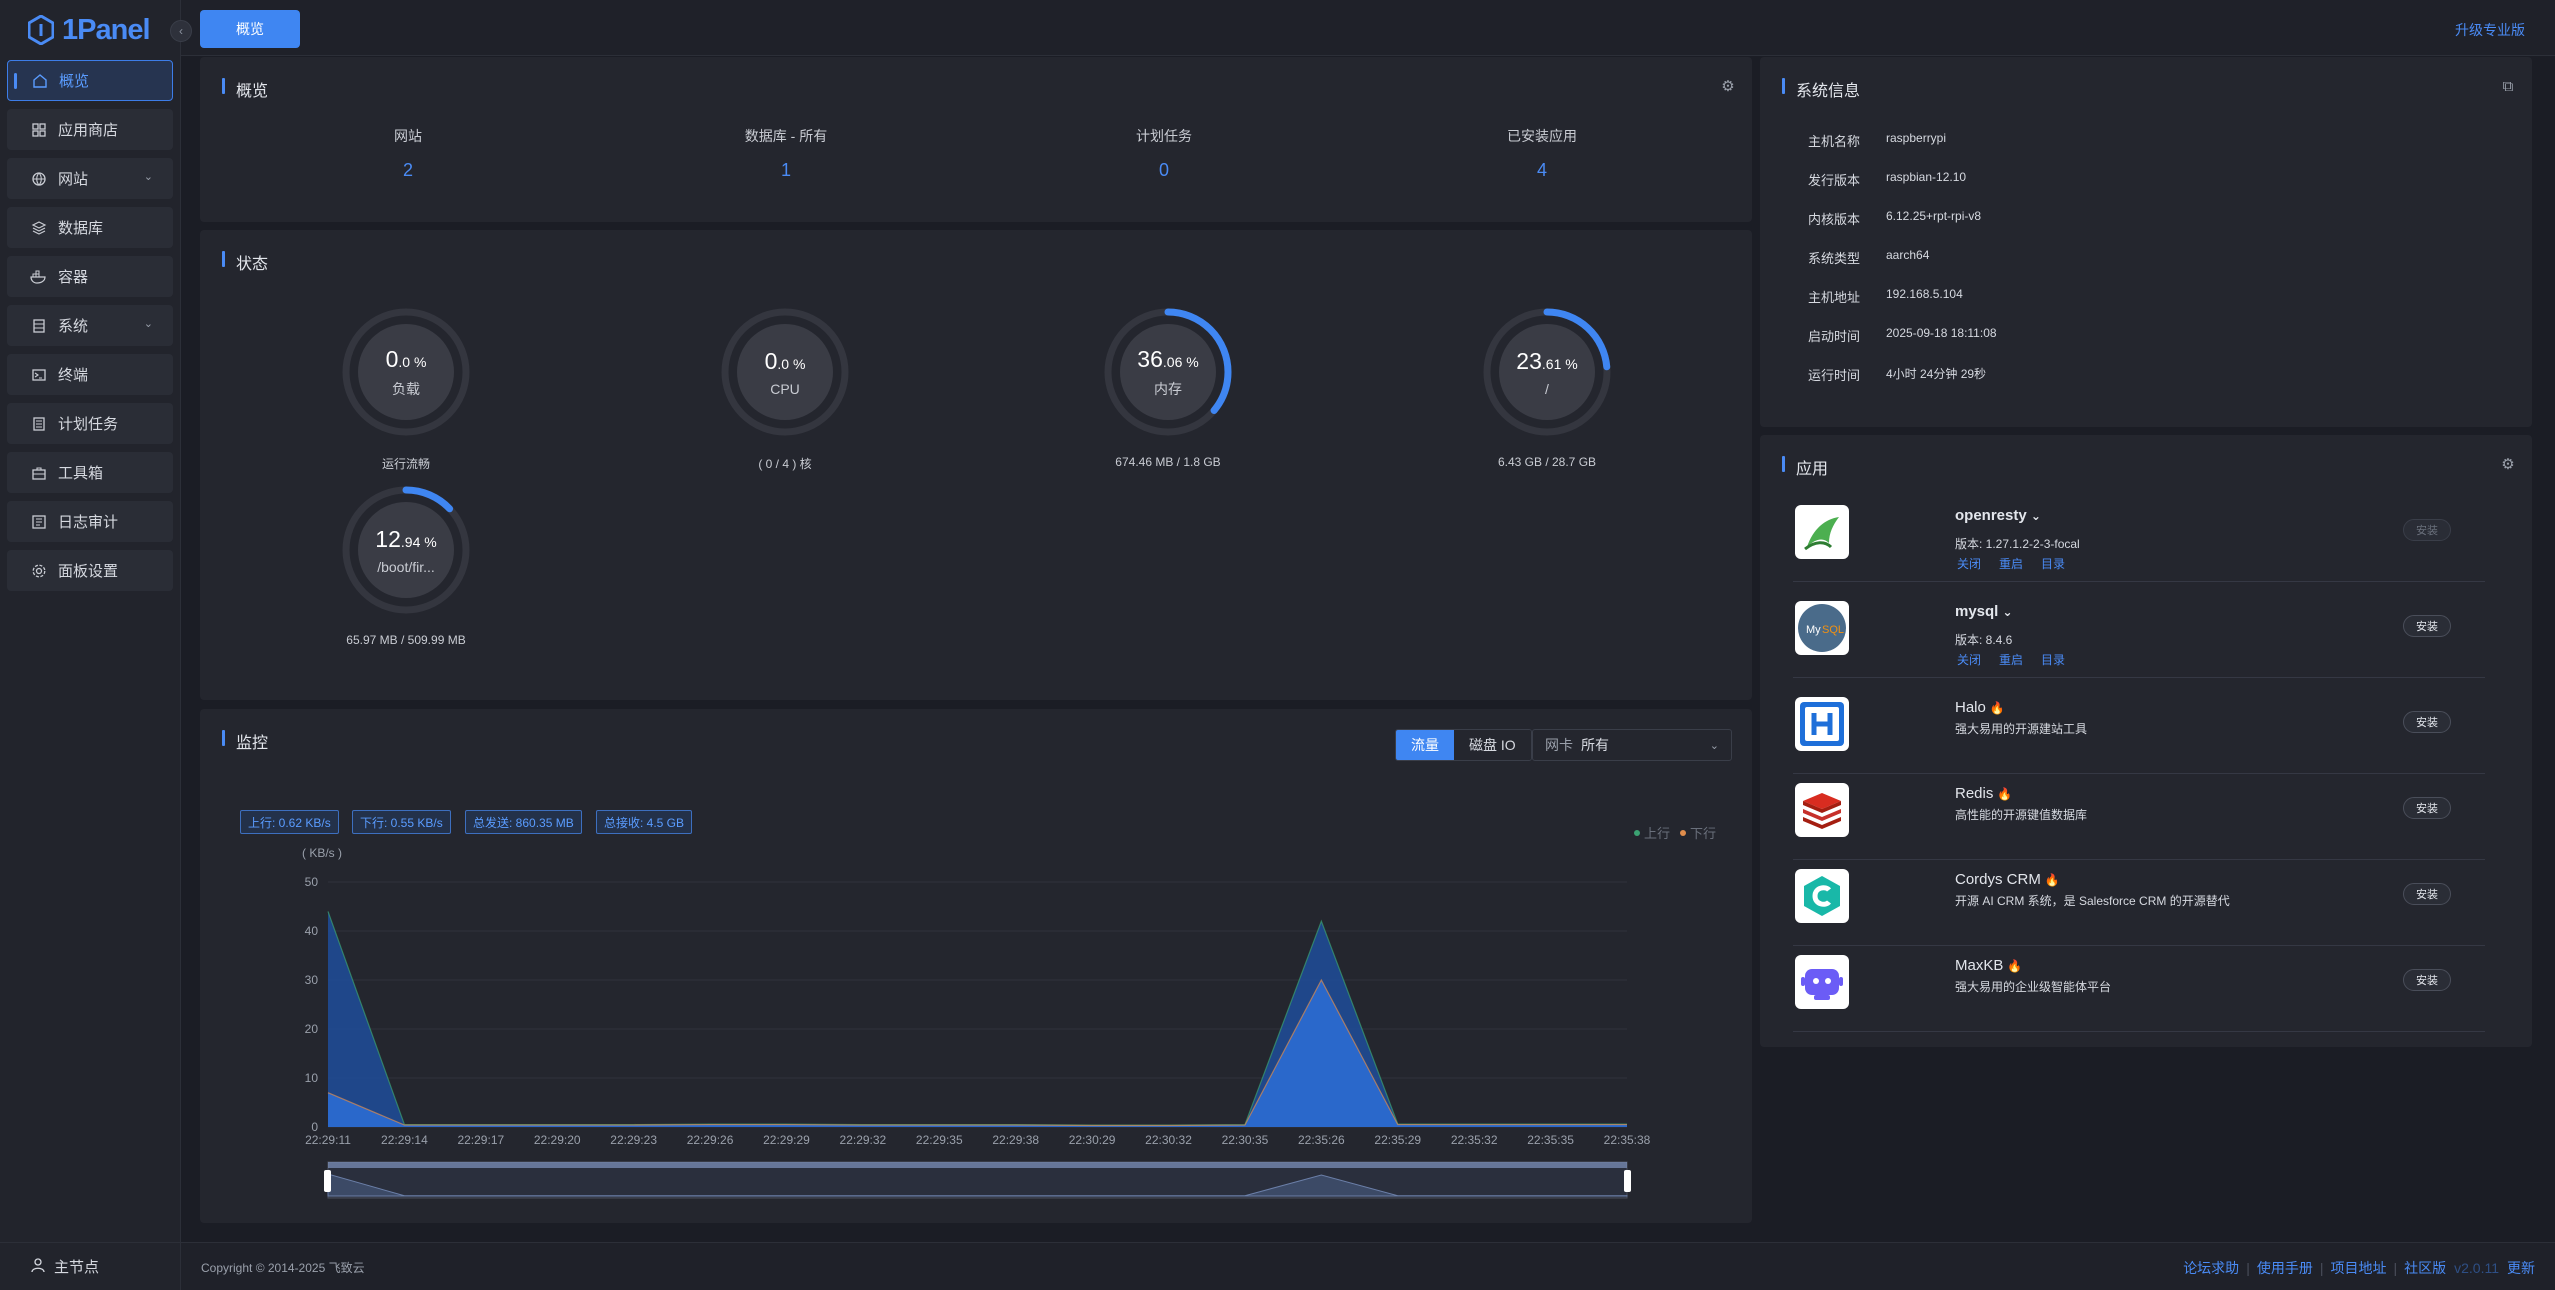  Describe the element at coordinates (1492, 745) in the screenshot. I see `tab-disk-io: 磁盘 IO` at that location.